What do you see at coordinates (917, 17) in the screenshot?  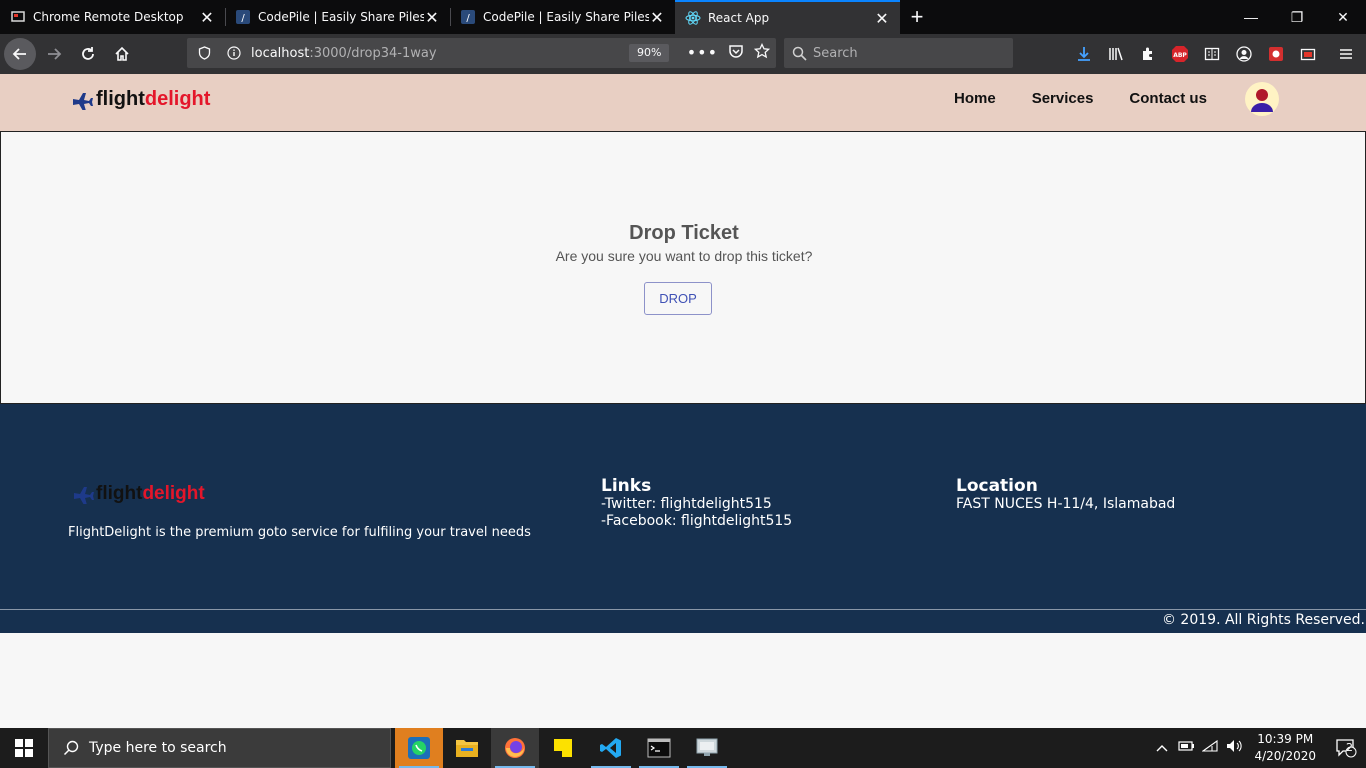 I see `new-tab-button: +` at bounding box center [917, 17].